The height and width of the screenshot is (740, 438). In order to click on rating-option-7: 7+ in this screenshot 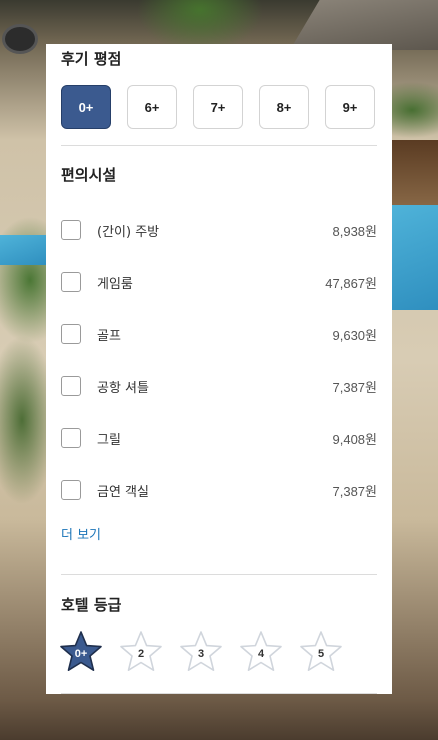, I will do `click(218, 107)`.